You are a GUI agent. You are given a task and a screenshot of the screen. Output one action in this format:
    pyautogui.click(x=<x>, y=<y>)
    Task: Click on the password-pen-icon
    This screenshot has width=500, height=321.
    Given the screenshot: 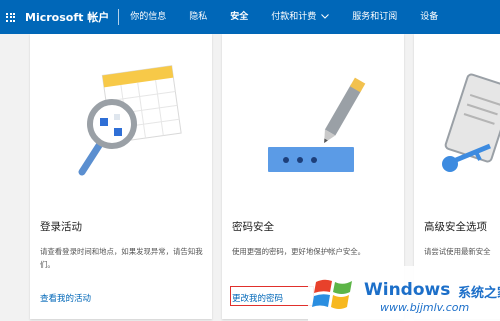 What is the action you would take?
    pyautogui.click(x=317, y=124)
    